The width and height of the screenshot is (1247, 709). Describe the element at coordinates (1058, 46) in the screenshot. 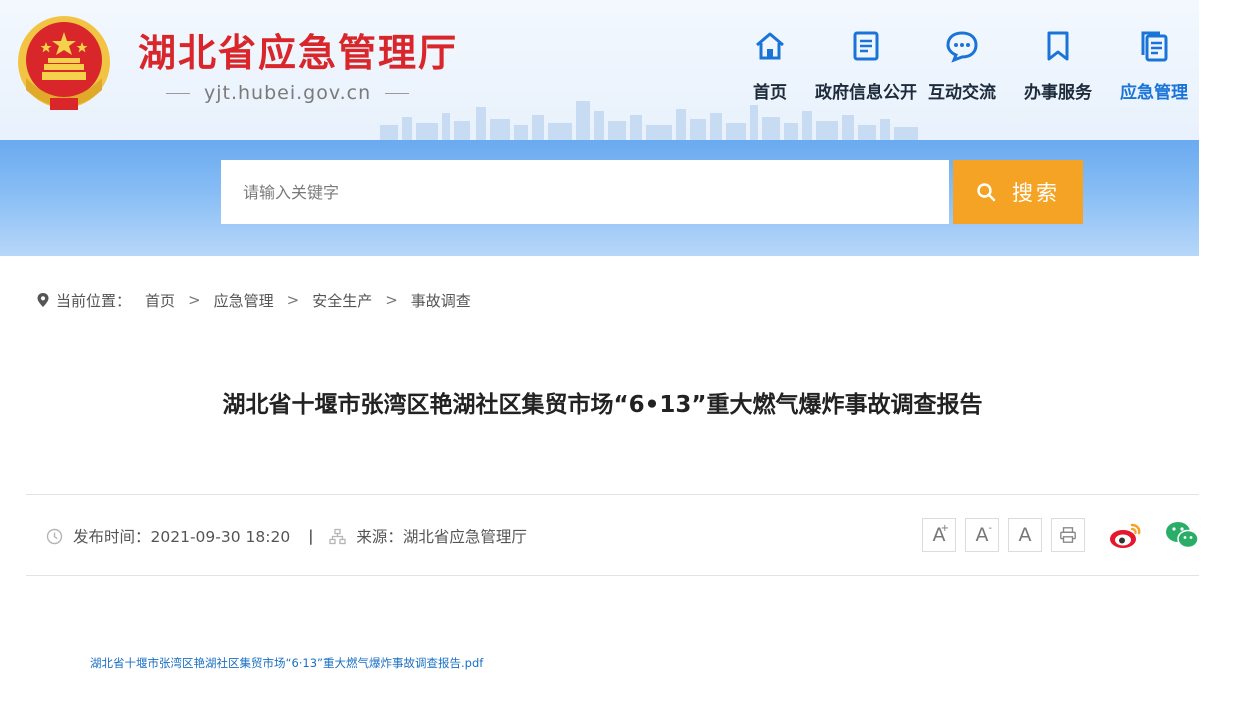

I see `bookmark-icon` at that location.